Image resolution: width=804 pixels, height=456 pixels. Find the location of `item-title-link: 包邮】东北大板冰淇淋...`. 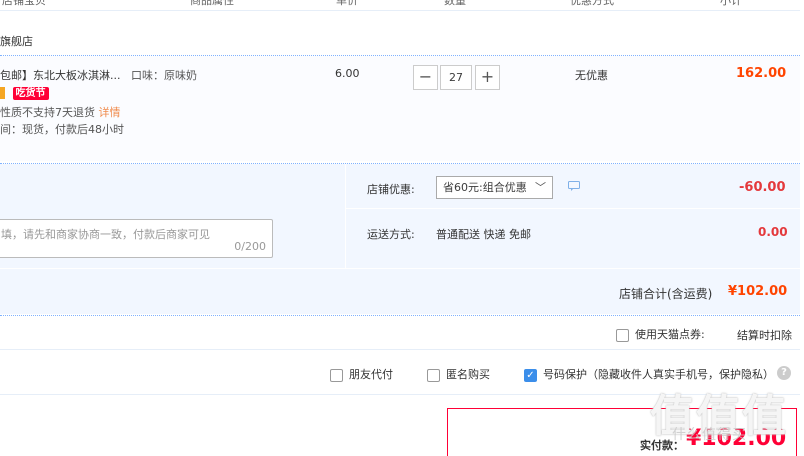

item-title-link: 包邮】东北大板冰淇淋... is located at coordinates (60, 75).